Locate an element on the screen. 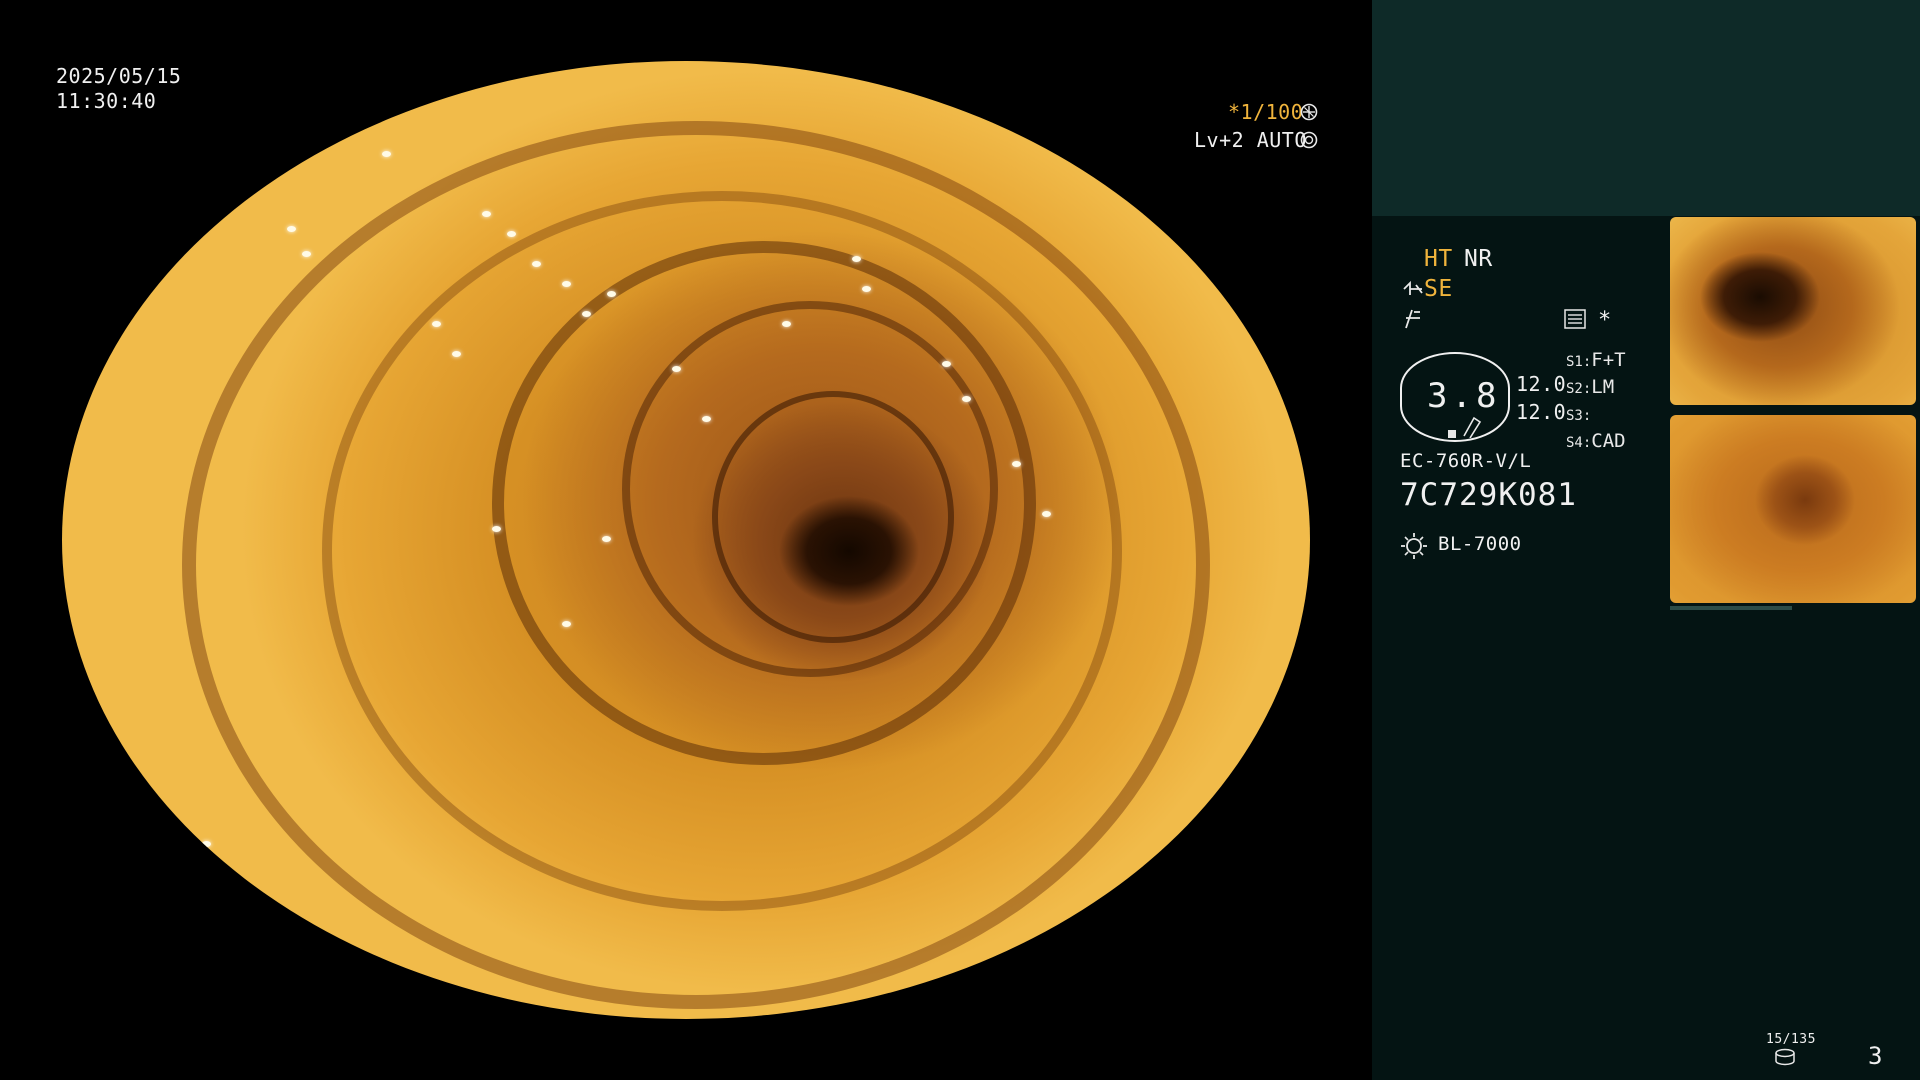 Image resolution: width=1920 pixels, height=1080 pixels. zoom-indicator-mark is located at coordinates (1452, 434).